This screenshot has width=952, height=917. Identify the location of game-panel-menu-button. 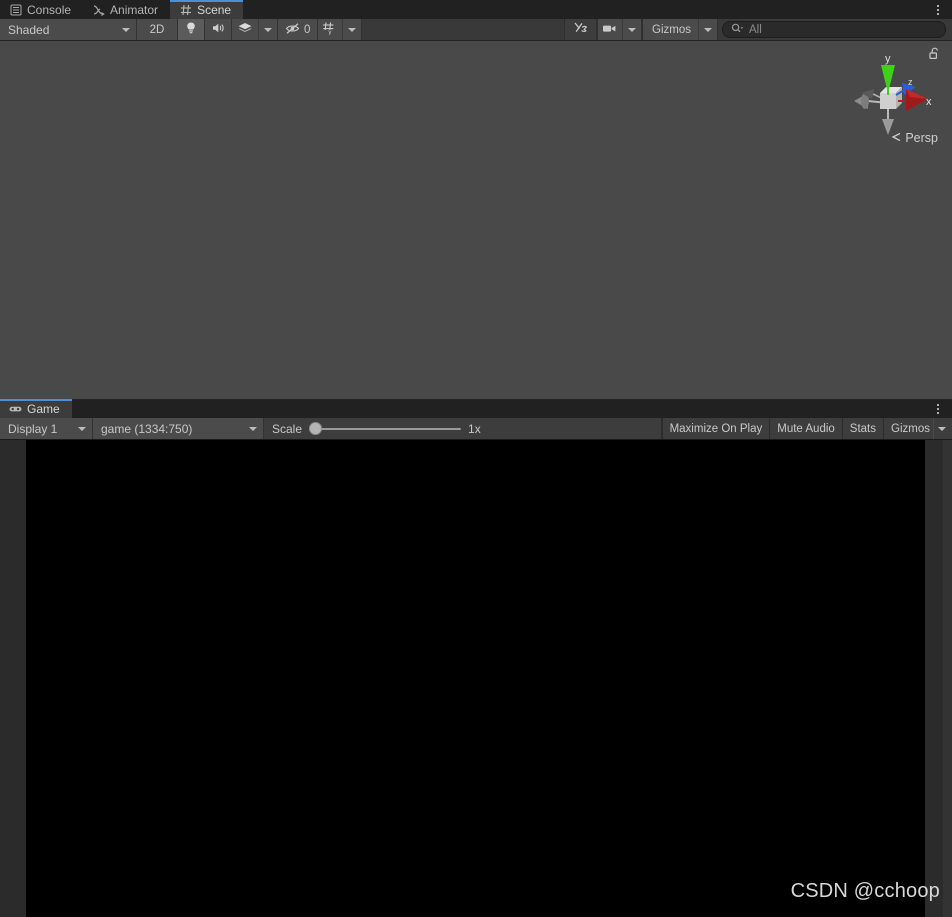
(938, 408).